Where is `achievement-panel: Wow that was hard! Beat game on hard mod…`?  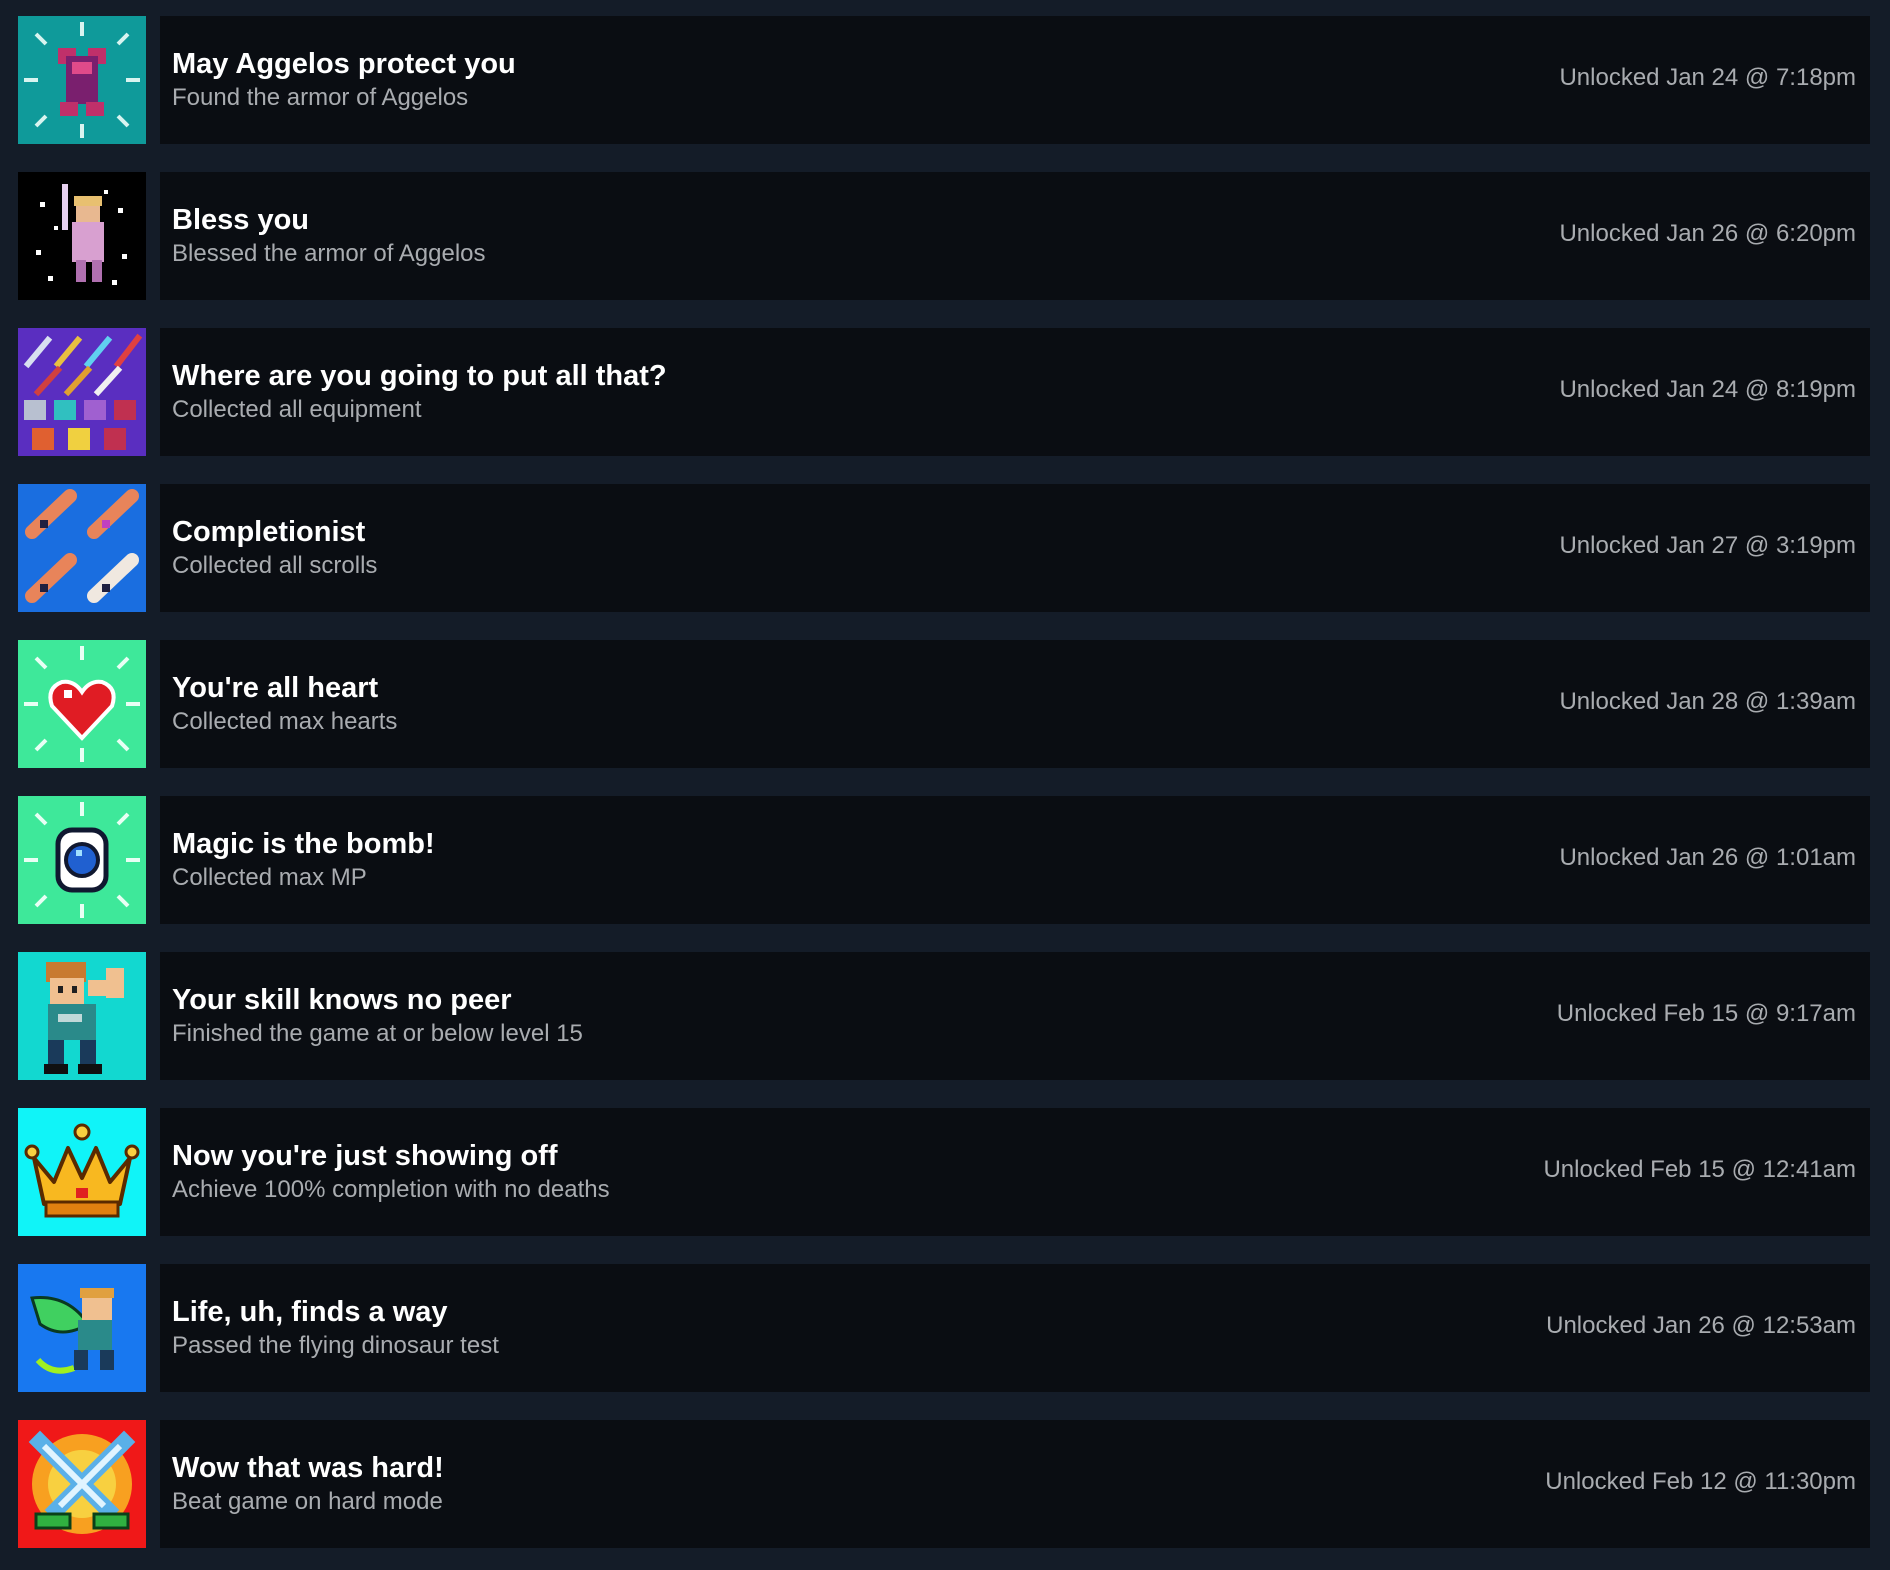 achievement-panel: Wow that was hard! Beat game on hard mod… is located at coordinates (1015, 1484).